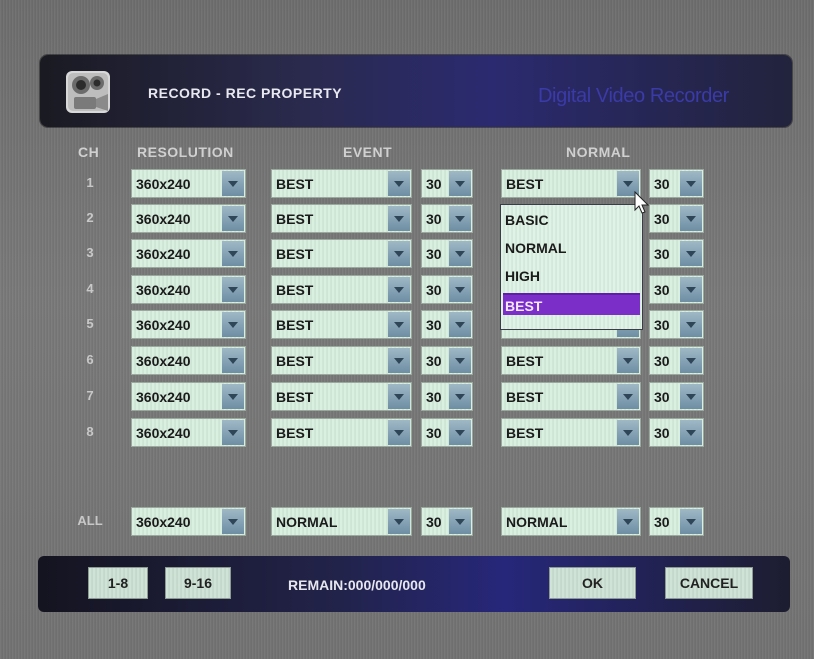 This screenshot has width=814, height=659. I want to click on dropdown-option-normal: NORMAL, so click(571, 248).